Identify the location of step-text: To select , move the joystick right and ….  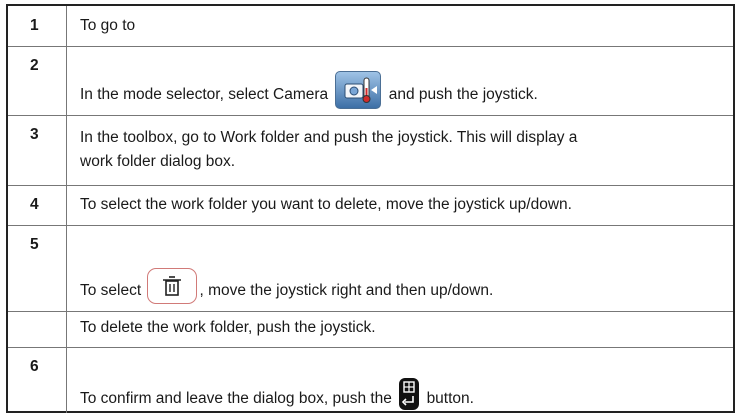
(401, 286).